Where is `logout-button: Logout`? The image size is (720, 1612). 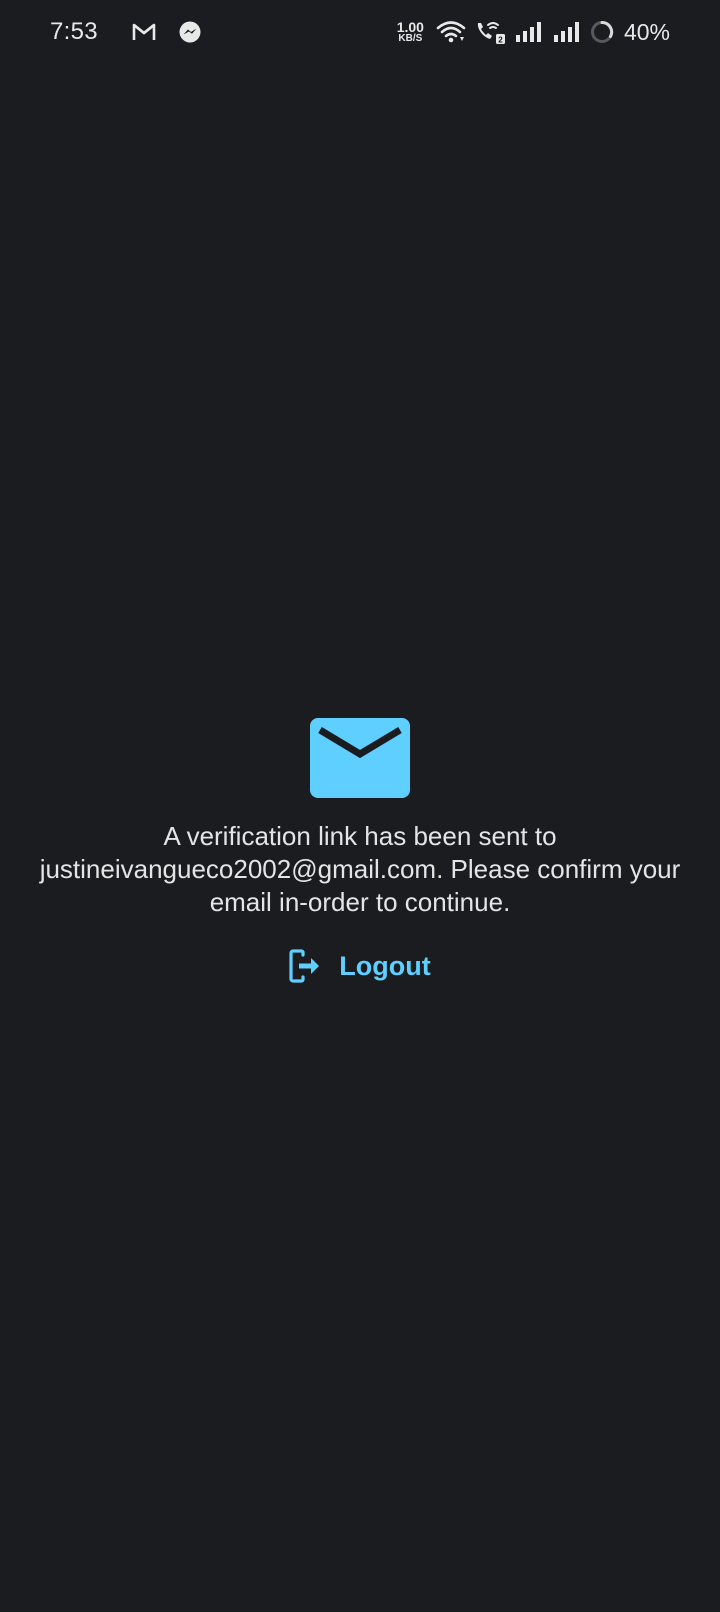 logout-button: Logout is located at coordinates (359, 966).